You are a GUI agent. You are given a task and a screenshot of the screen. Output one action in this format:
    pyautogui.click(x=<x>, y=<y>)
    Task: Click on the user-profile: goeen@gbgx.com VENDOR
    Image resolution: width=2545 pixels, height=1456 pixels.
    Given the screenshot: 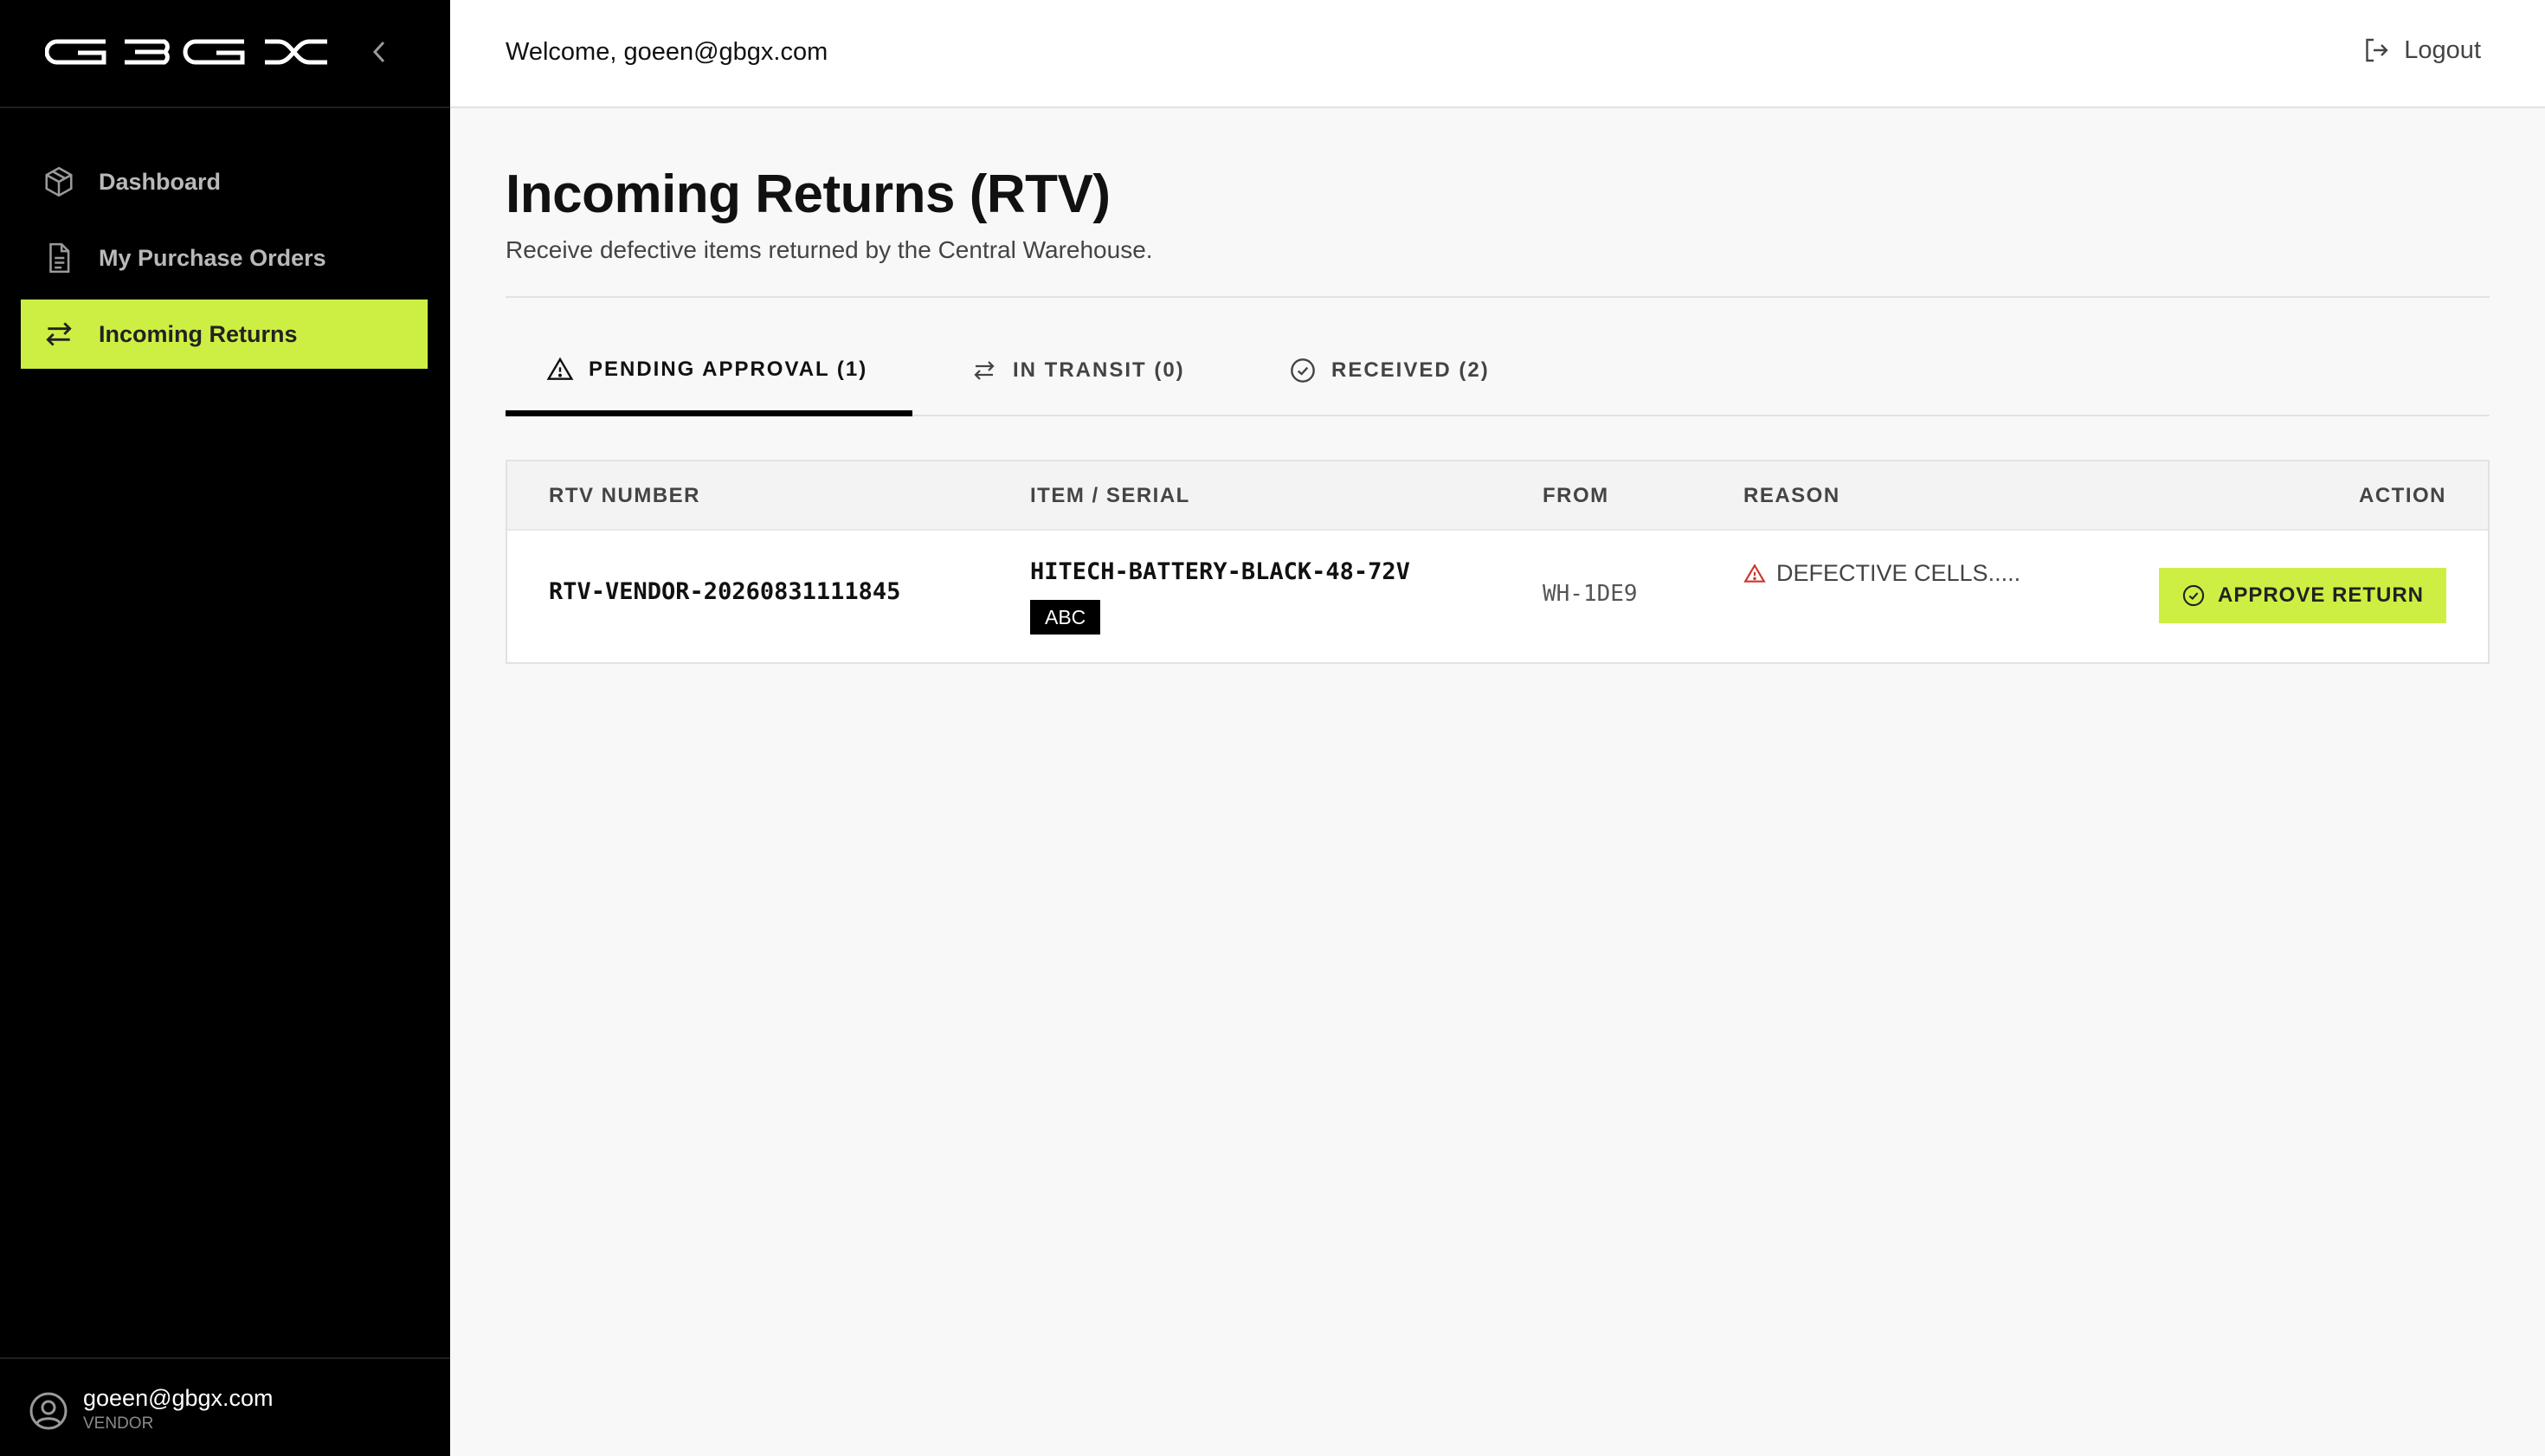 What is the action you would take?
    pyautogui.click(x=225, y=1406)
    